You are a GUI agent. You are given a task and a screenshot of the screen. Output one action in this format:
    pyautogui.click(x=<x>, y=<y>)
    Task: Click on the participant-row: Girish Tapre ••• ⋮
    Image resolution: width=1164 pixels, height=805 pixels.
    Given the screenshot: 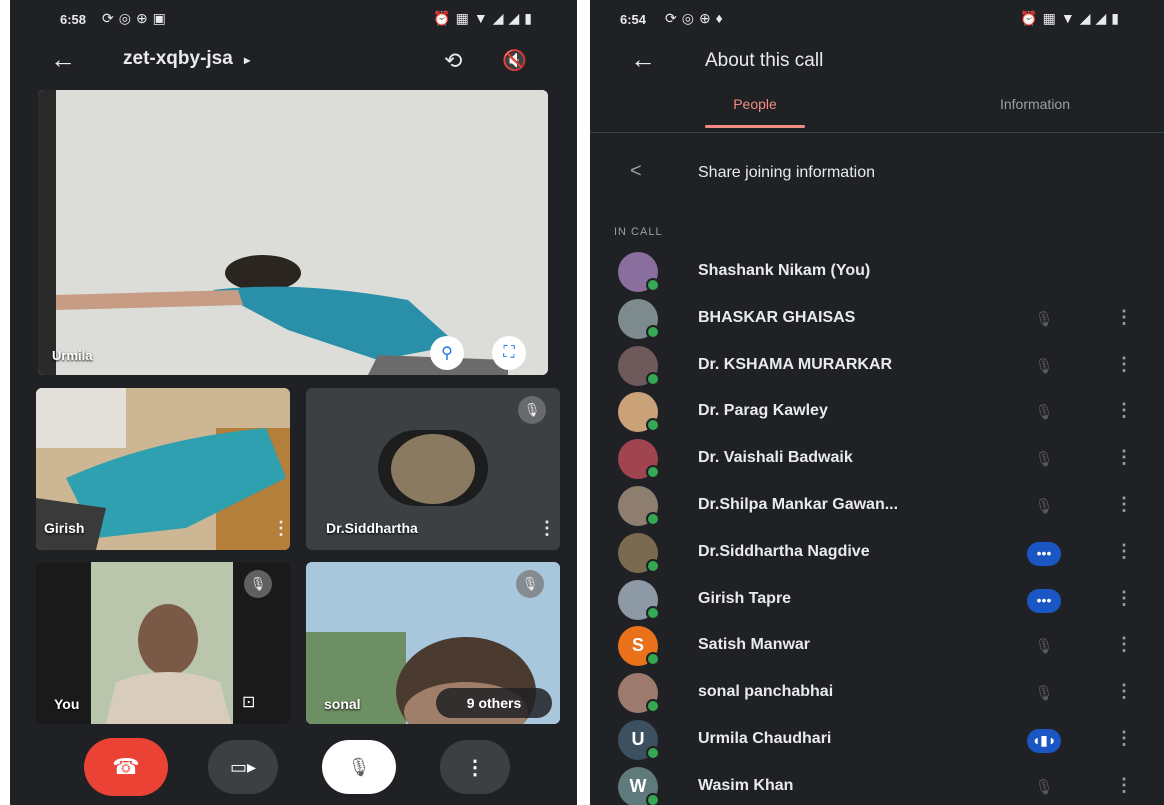 What is the action you would take?
    pyautogui.click(x=877, y=601)
    